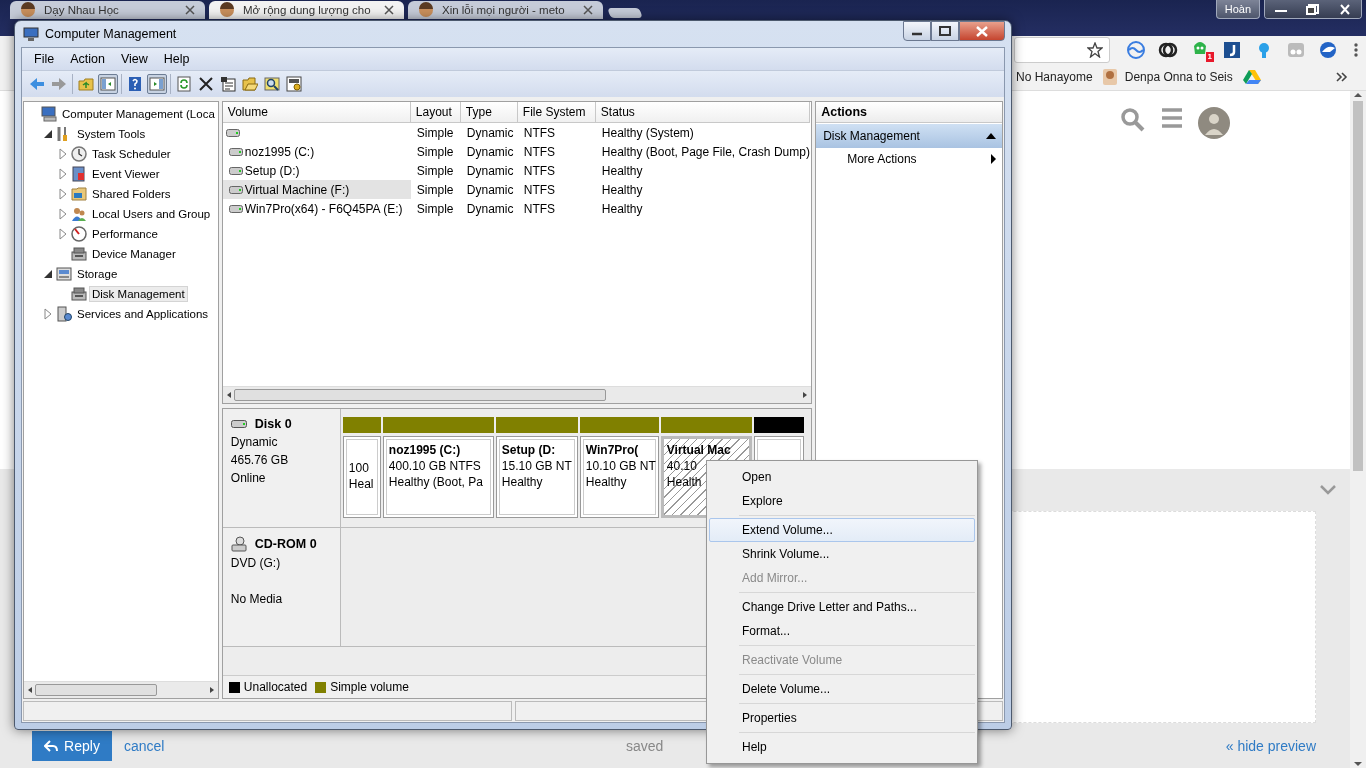 This screenshot has height=768, width=1366. I want to click on menu-item: View, so click(134, 59).